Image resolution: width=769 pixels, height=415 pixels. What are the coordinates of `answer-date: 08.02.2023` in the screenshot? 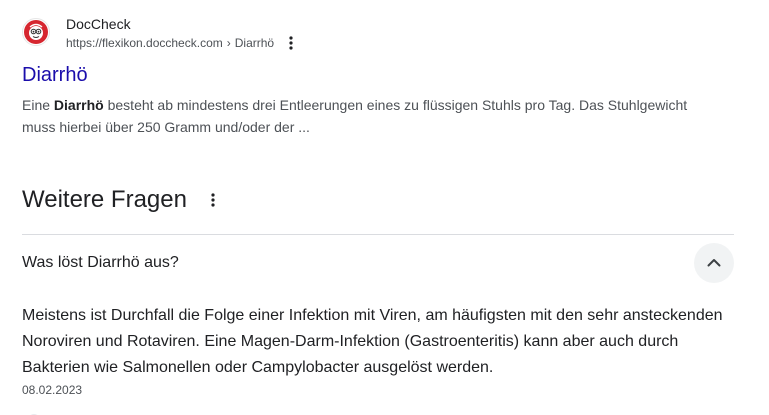 It's located at (52, 390).